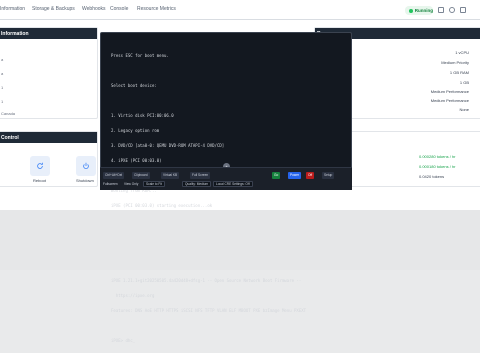 This screenshot has height=353, width=480. I want to click on reboot-button, so click(40, 166).